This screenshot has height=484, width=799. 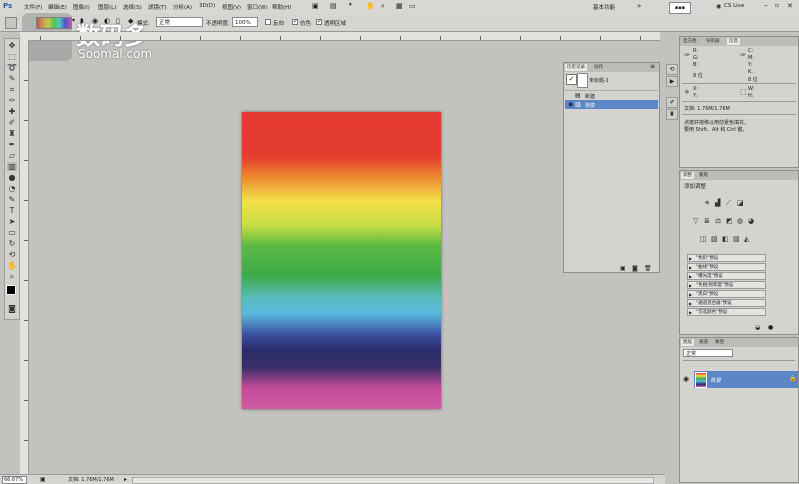 What do you see at coordinates (12, 100) in the screenshot?
I see `eyedropper-tool-icon: ✑` at bounding box center [12, 100].